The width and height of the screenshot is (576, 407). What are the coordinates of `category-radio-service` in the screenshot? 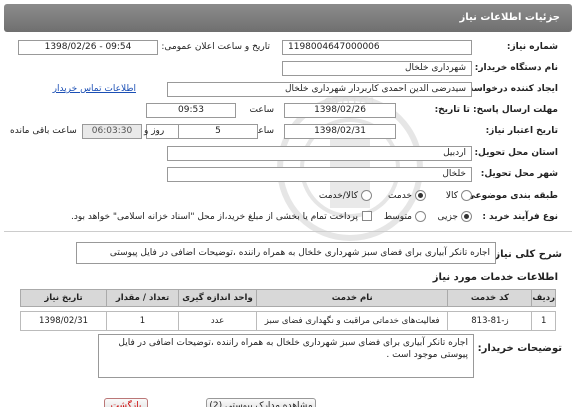 It's located at (420, 195).